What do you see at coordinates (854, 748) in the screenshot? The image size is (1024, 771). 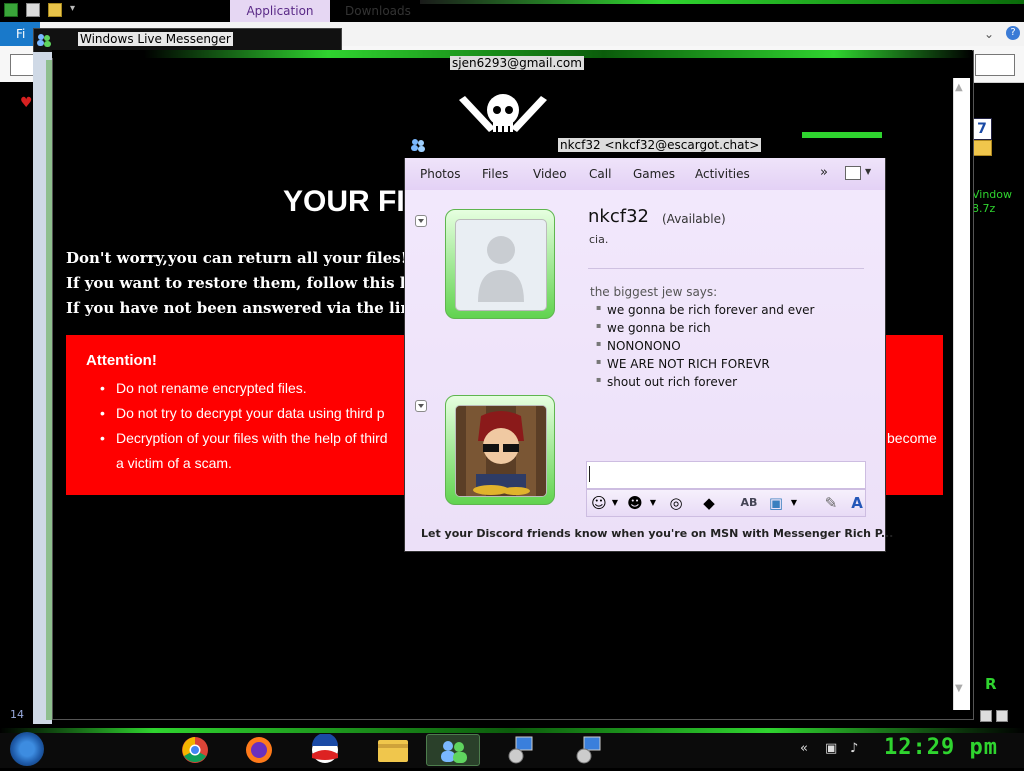 I see `volume-icon: ♪` at bounding box center [854, 748].